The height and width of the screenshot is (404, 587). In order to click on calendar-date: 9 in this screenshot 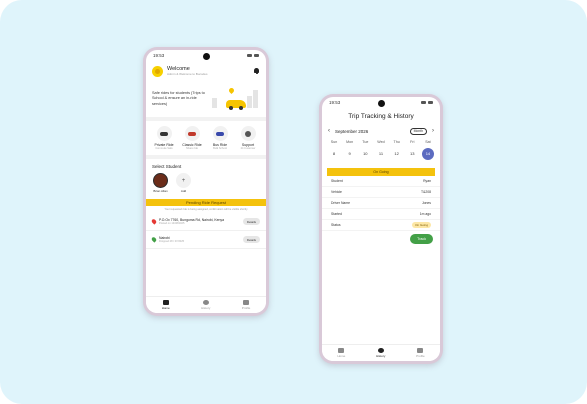, I will do `click(350, 154)`.